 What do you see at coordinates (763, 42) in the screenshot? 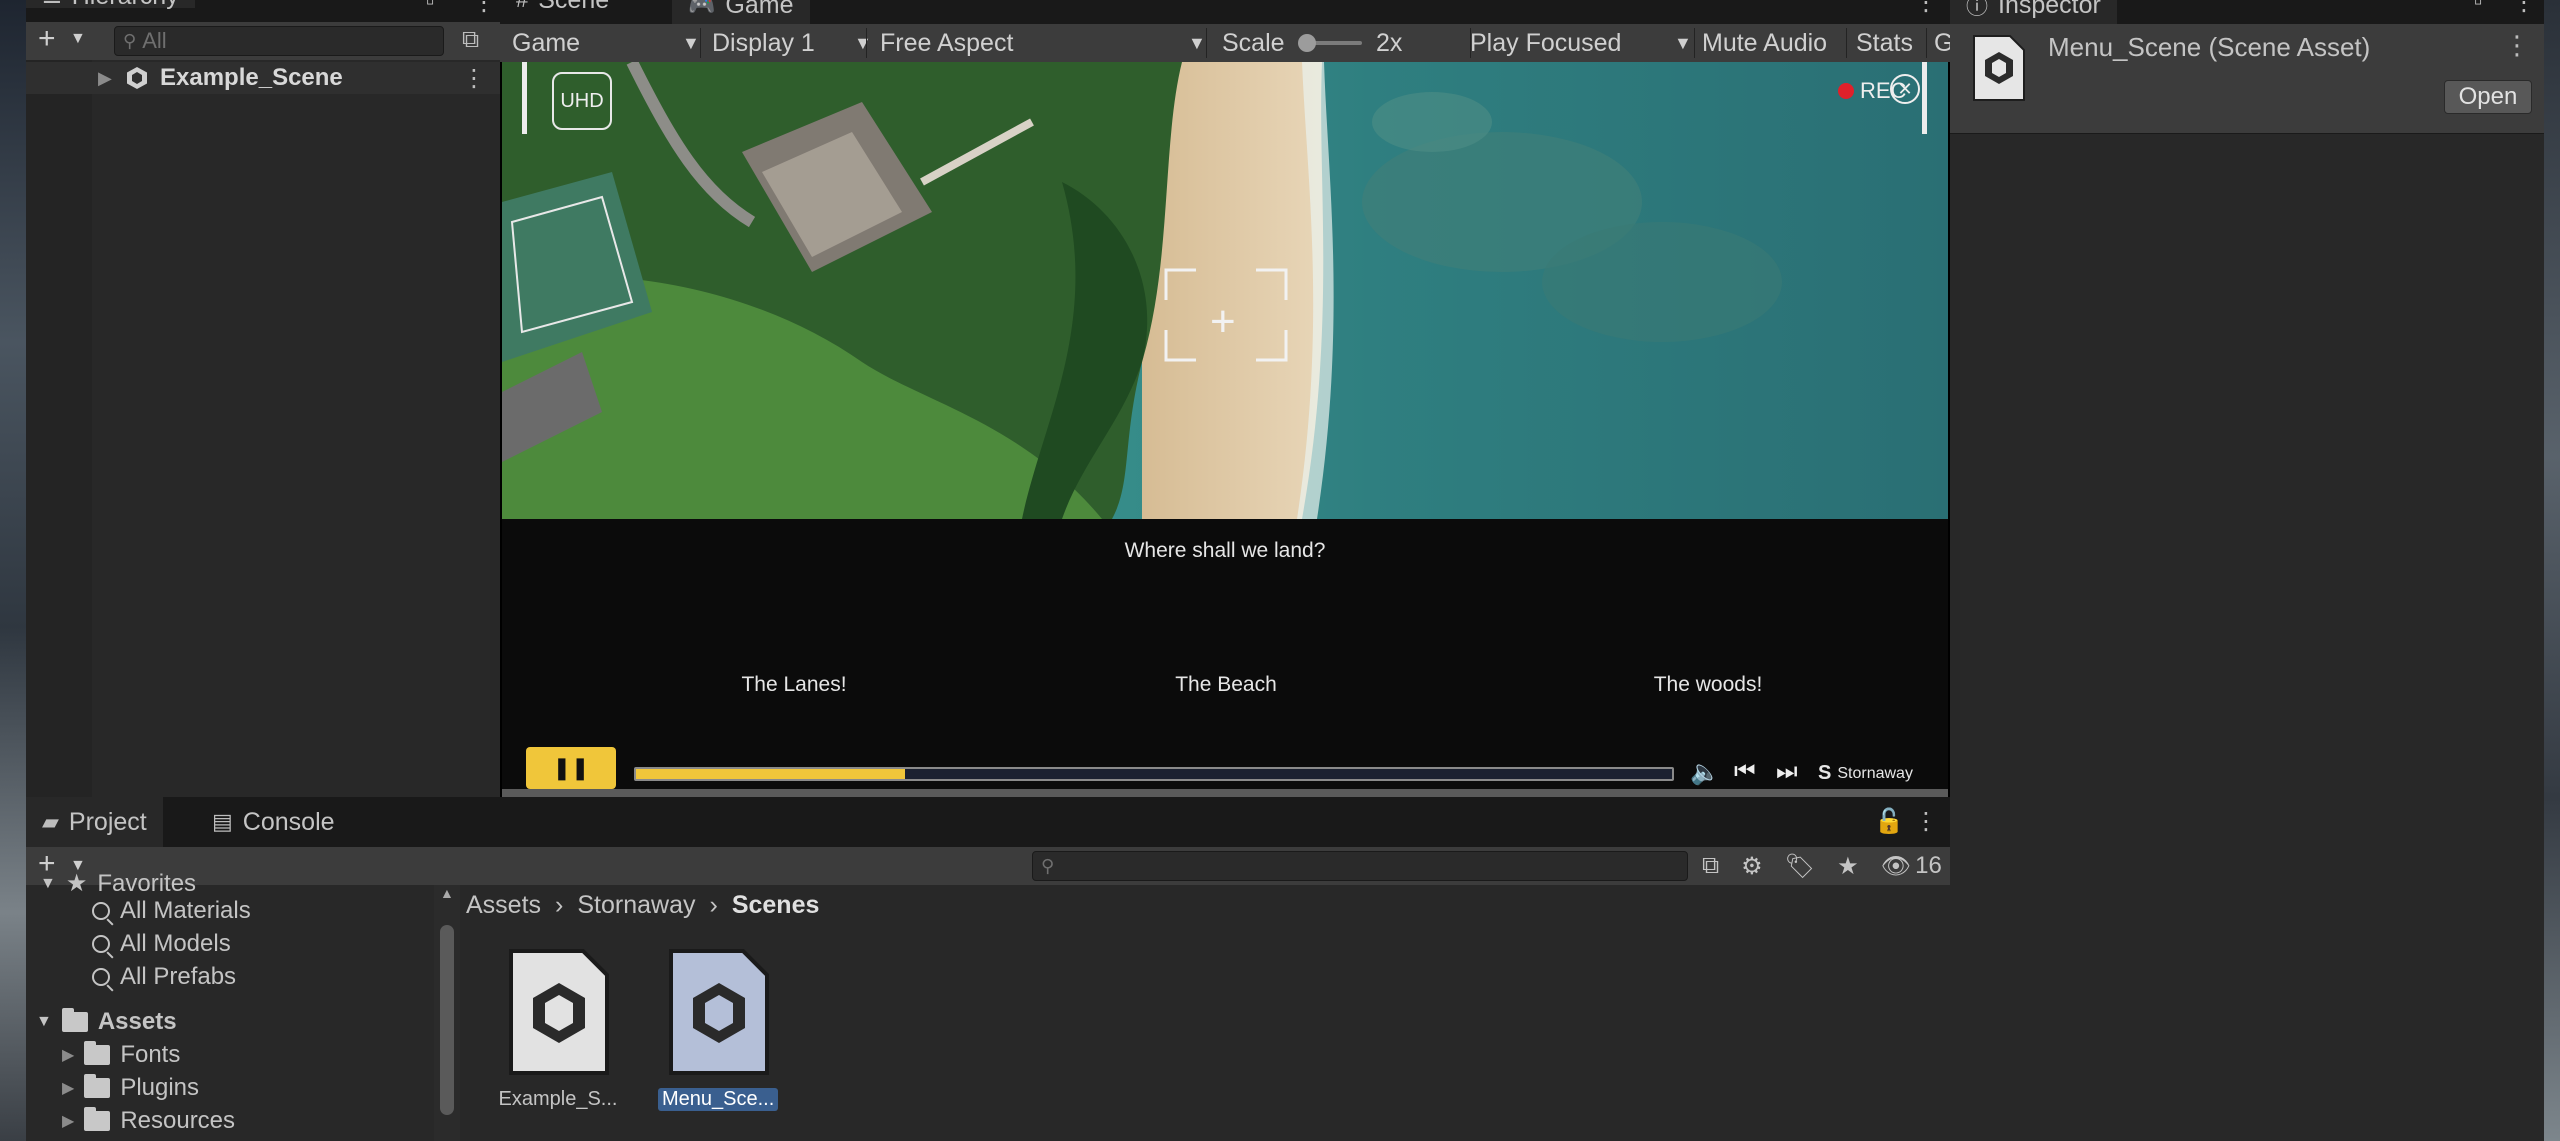
I see `display-label: Display 1` at bounding box center [763, 42].